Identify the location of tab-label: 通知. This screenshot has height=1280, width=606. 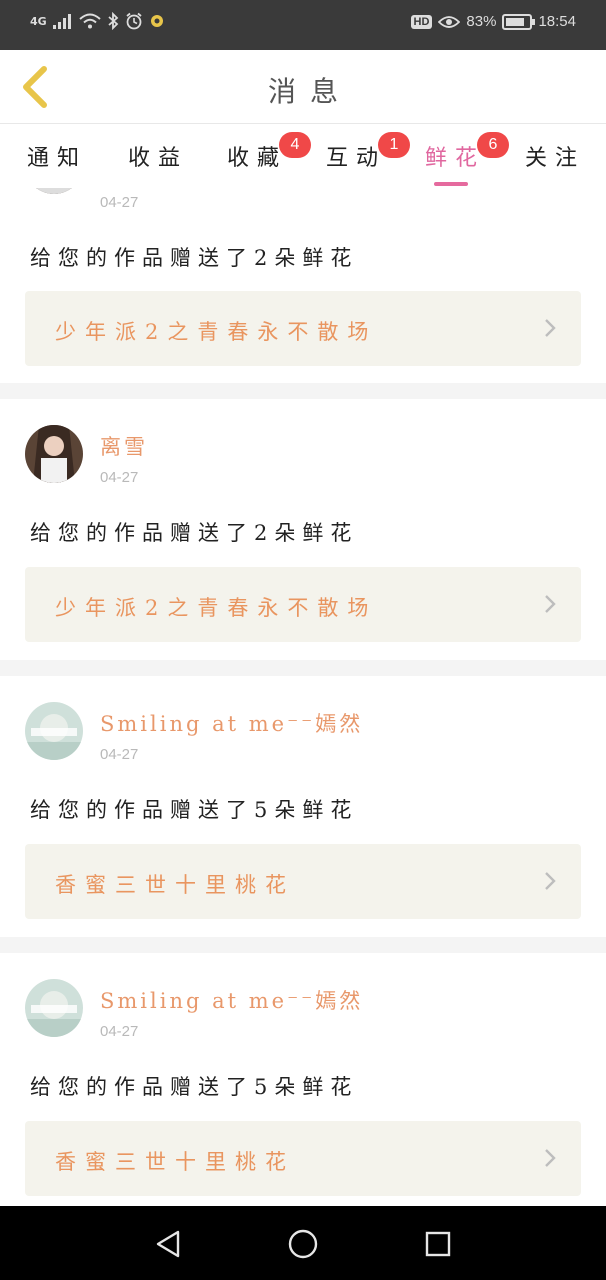
(57, 158).